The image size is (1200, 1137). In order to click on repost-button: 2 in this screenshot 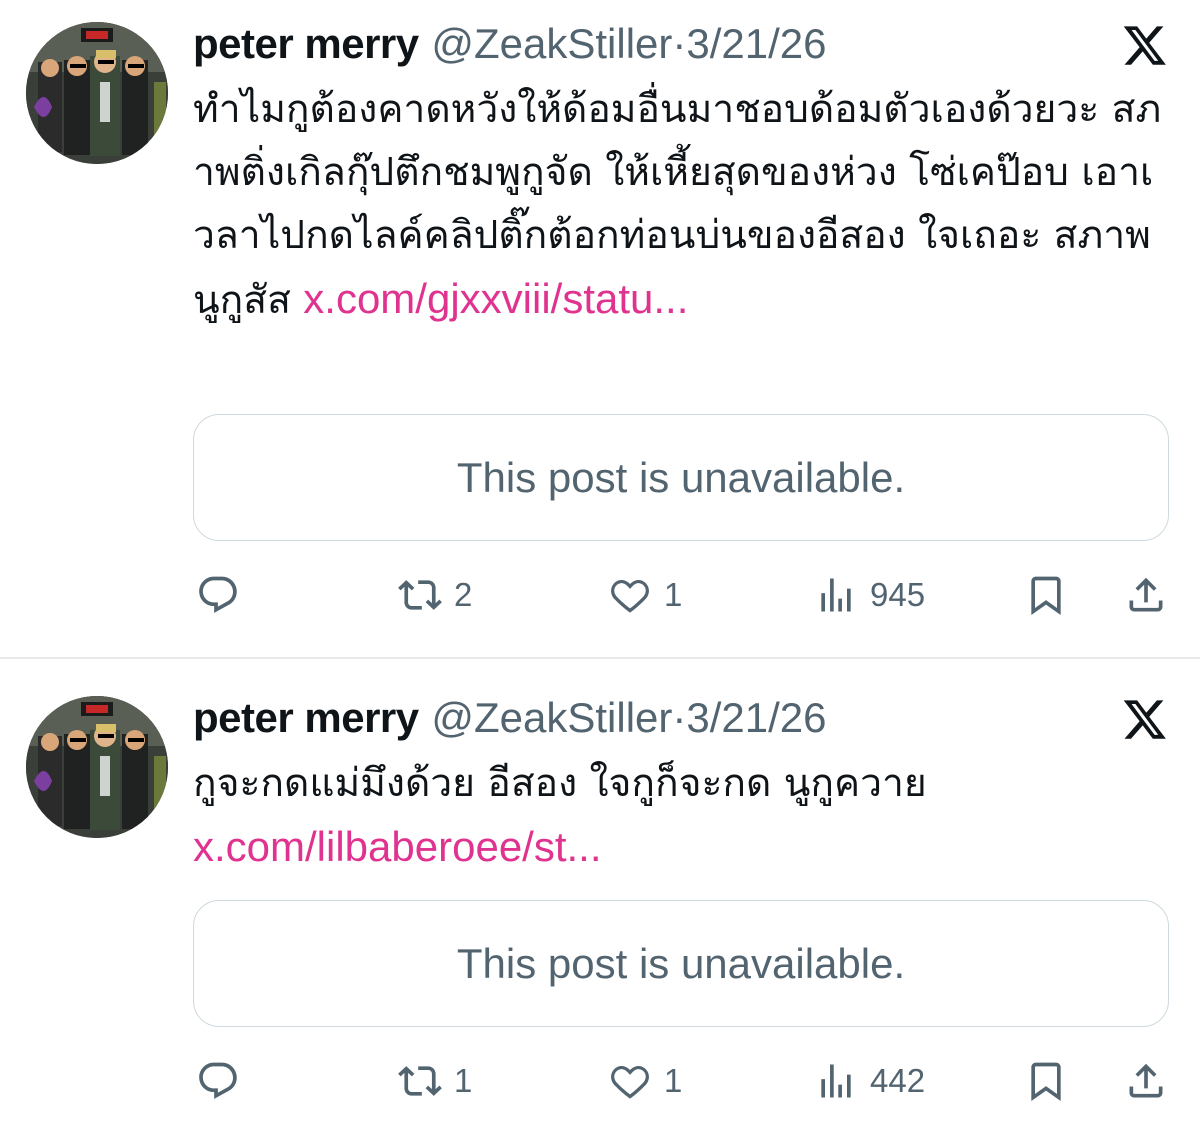, I will do `click(435, 595)`.